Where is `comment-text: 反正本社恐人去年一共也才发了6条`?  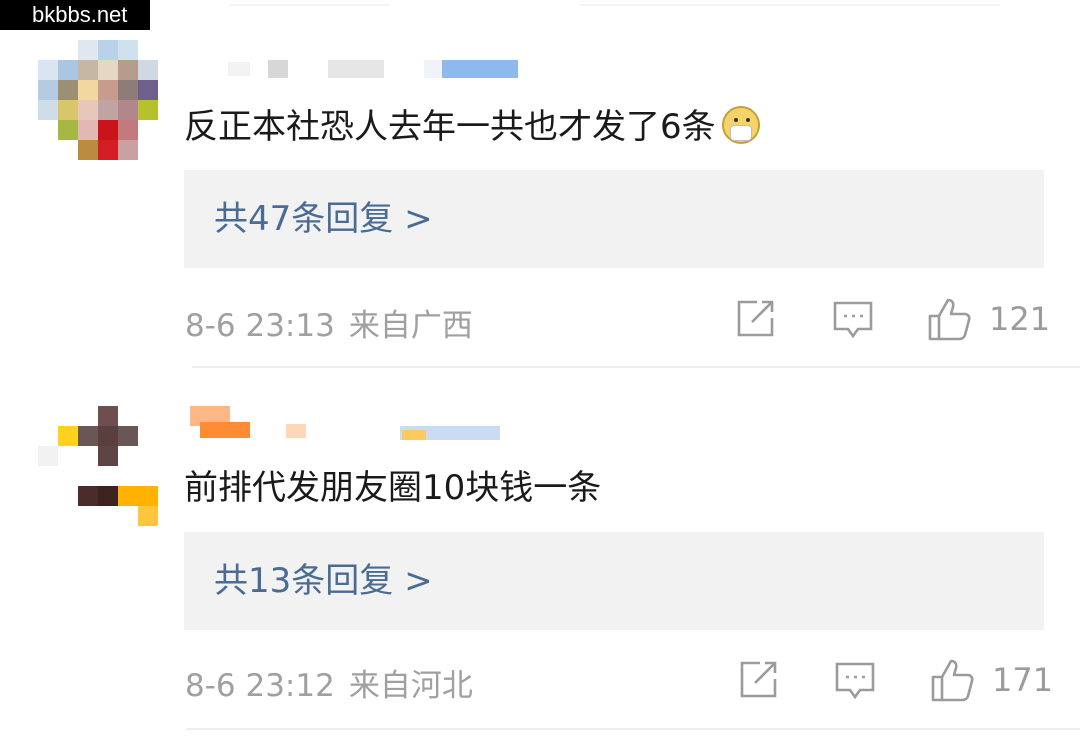
comment-text: 反正本社恐人去年一共也才发了6条 is located at coordinates (472, 126).